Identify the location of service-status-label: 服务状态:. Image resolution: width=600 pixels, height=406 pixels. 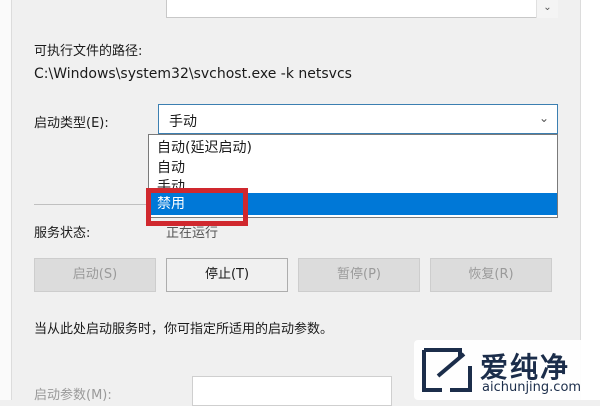
(62, 233).